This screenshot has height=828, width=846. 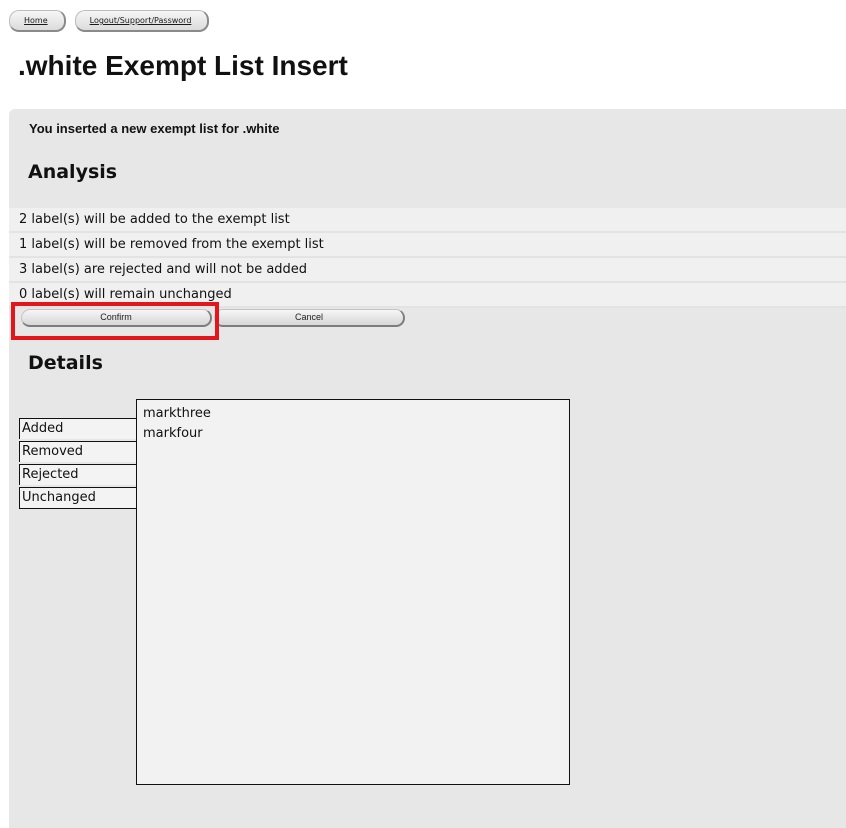 I want to click on list-item: markfour, so click(x=173, y=433).